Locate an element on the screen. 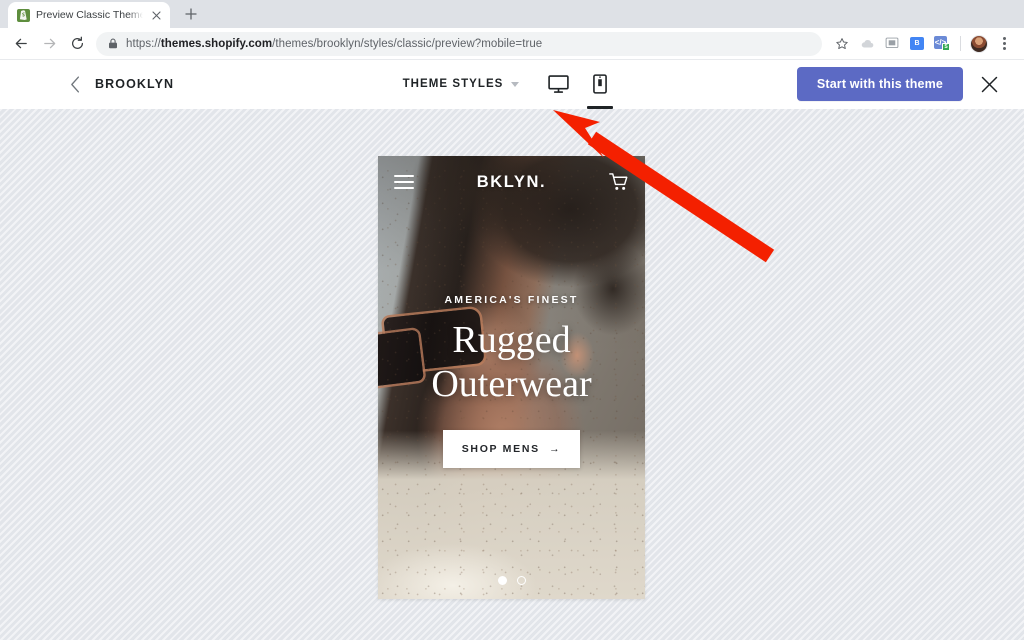  hero-headline-line2: Outerwear is located at coordinates (511, 384).